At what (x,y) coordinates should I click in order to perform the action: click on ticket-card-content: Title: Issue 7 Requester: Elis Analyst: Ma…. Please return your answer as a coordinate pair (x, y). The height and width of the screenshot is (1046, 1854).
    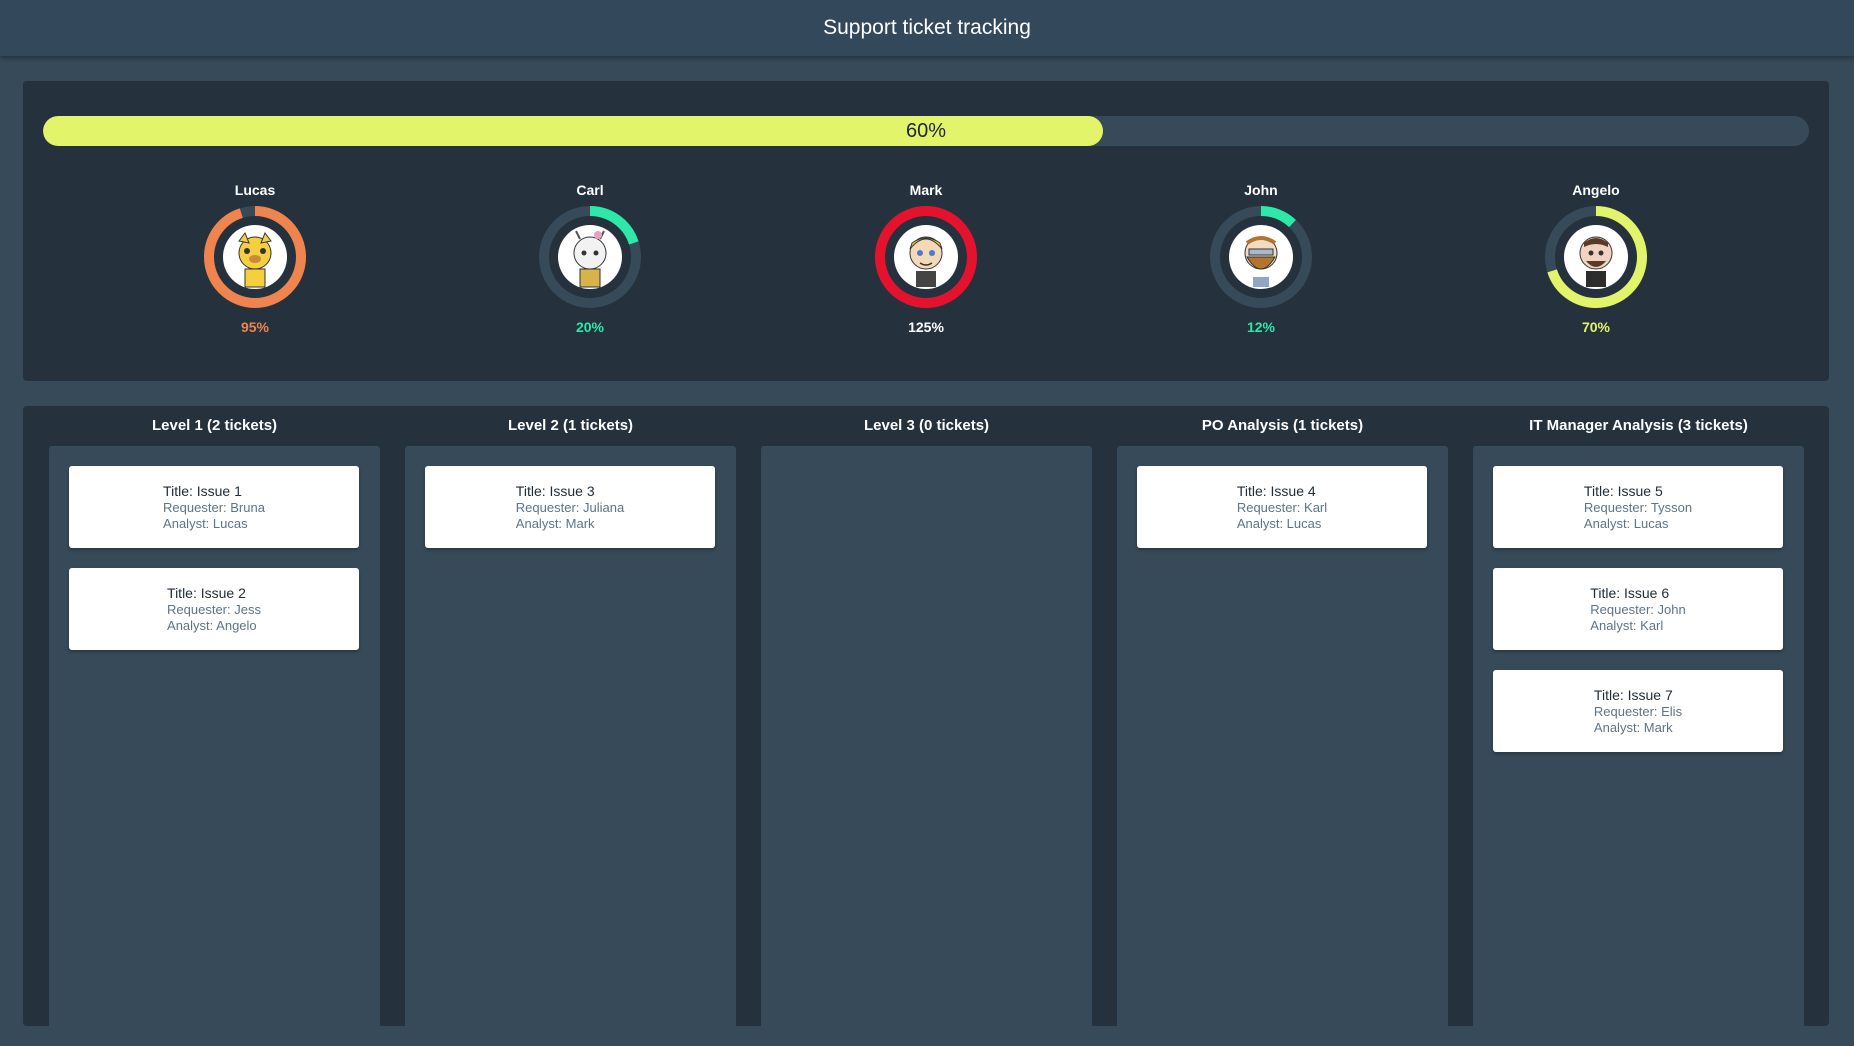
    Looking at the image, I should click on (1638, 711).